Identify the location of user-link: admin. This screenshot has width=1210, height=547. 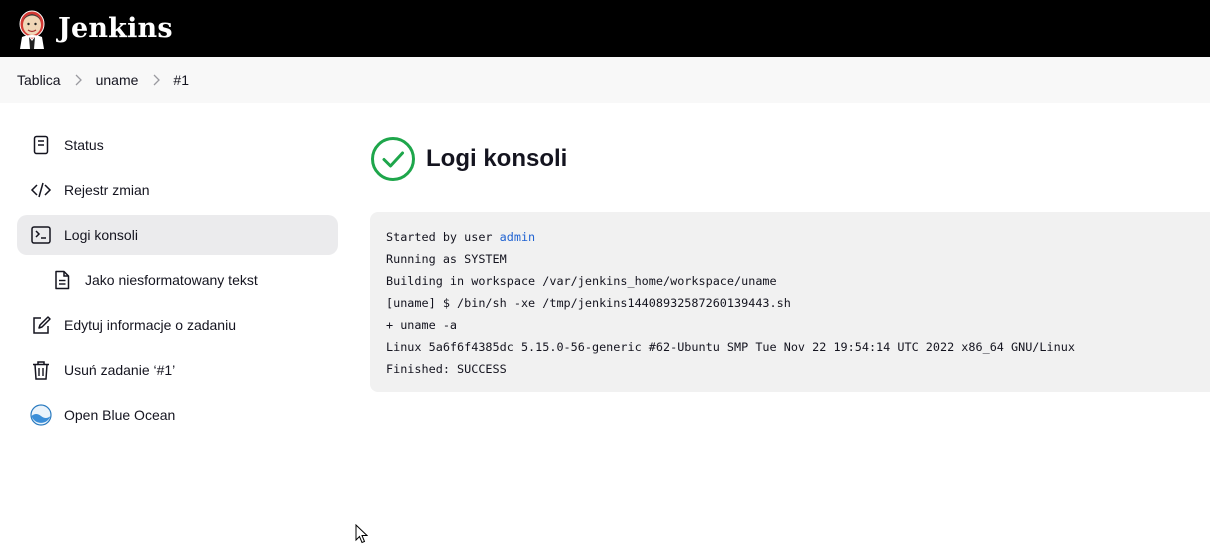
(518, 237).